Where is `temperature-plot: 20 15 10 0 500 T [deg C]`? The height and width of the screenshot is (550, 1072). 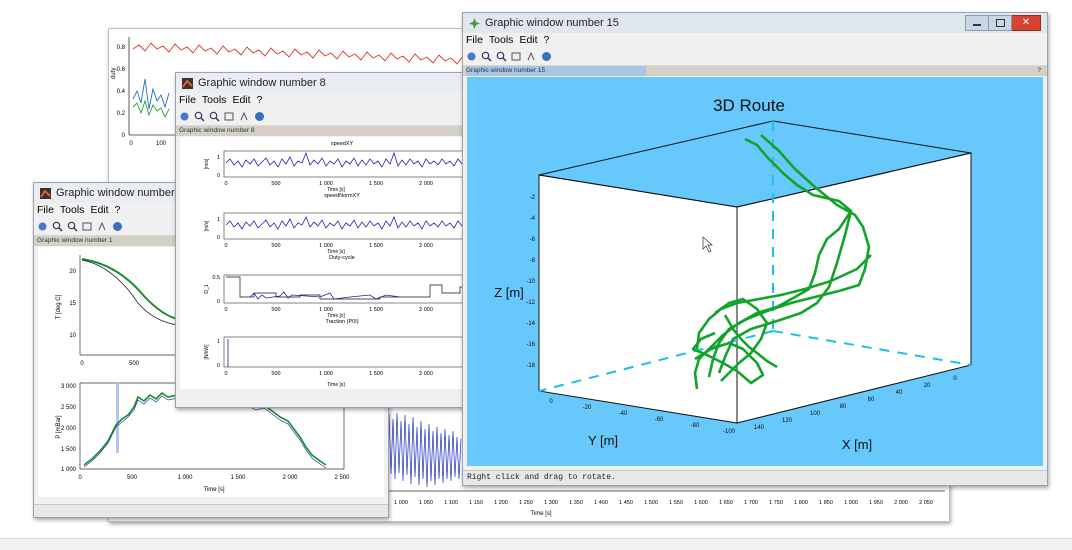
temperature-plot: 20 15 10 0 500 T [deg C] is located at coordinates (117, 311).